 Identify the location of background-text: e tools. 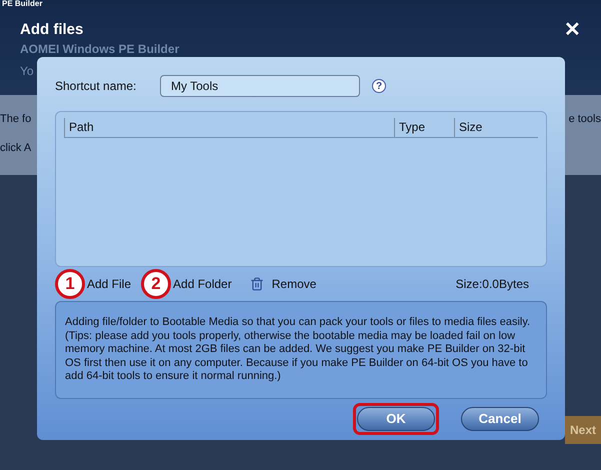
(584, 119).